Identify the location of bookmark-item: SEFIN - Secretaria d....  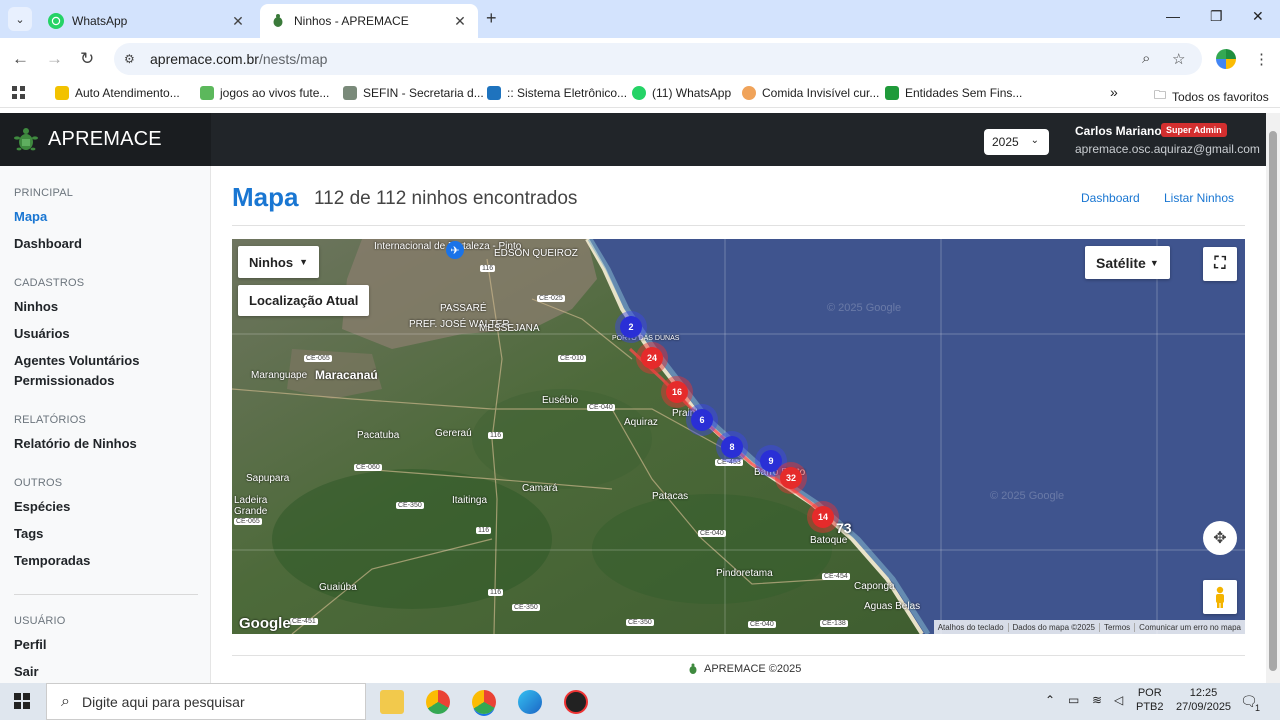
(413, 93).